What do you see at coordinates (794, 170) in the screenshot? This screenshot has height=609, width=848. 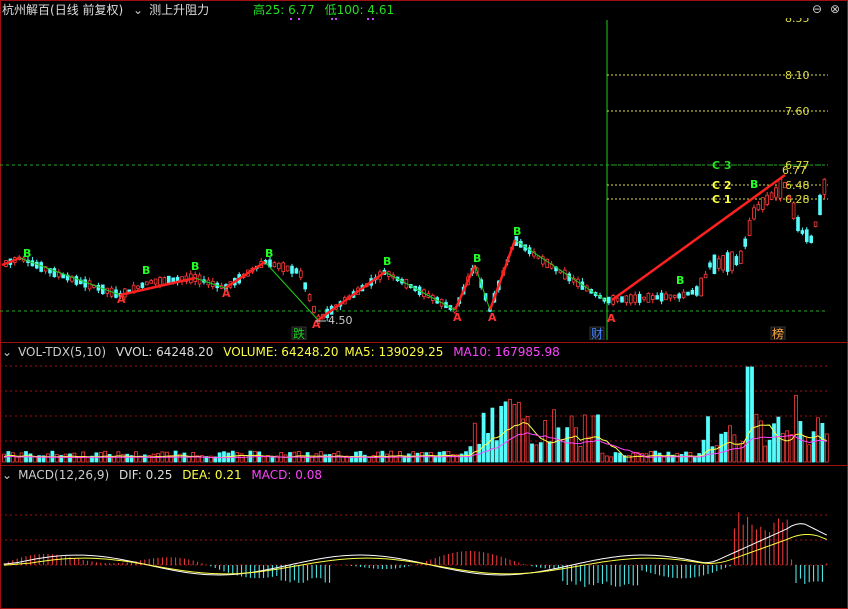 I see `last-price-label: 6.77` at bounding box center [794, 170].